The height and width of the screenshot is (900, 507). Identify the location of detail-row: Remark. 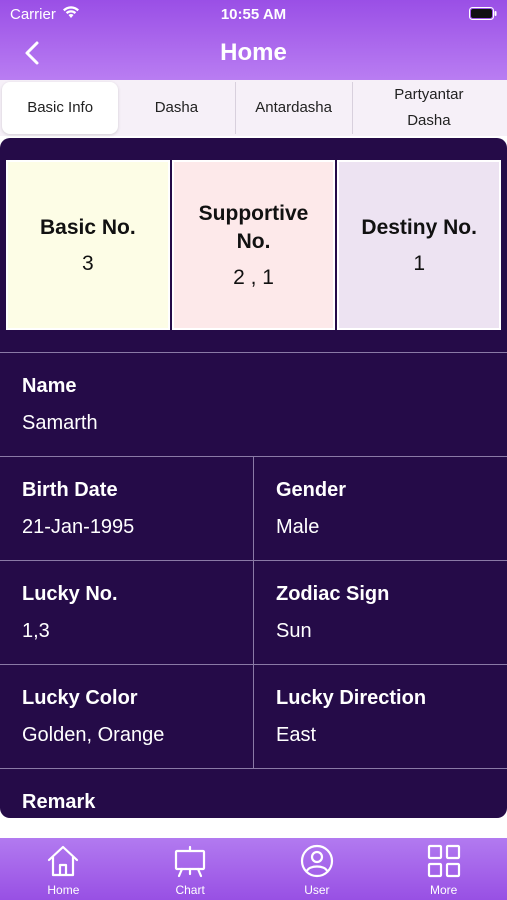
(253, 793).